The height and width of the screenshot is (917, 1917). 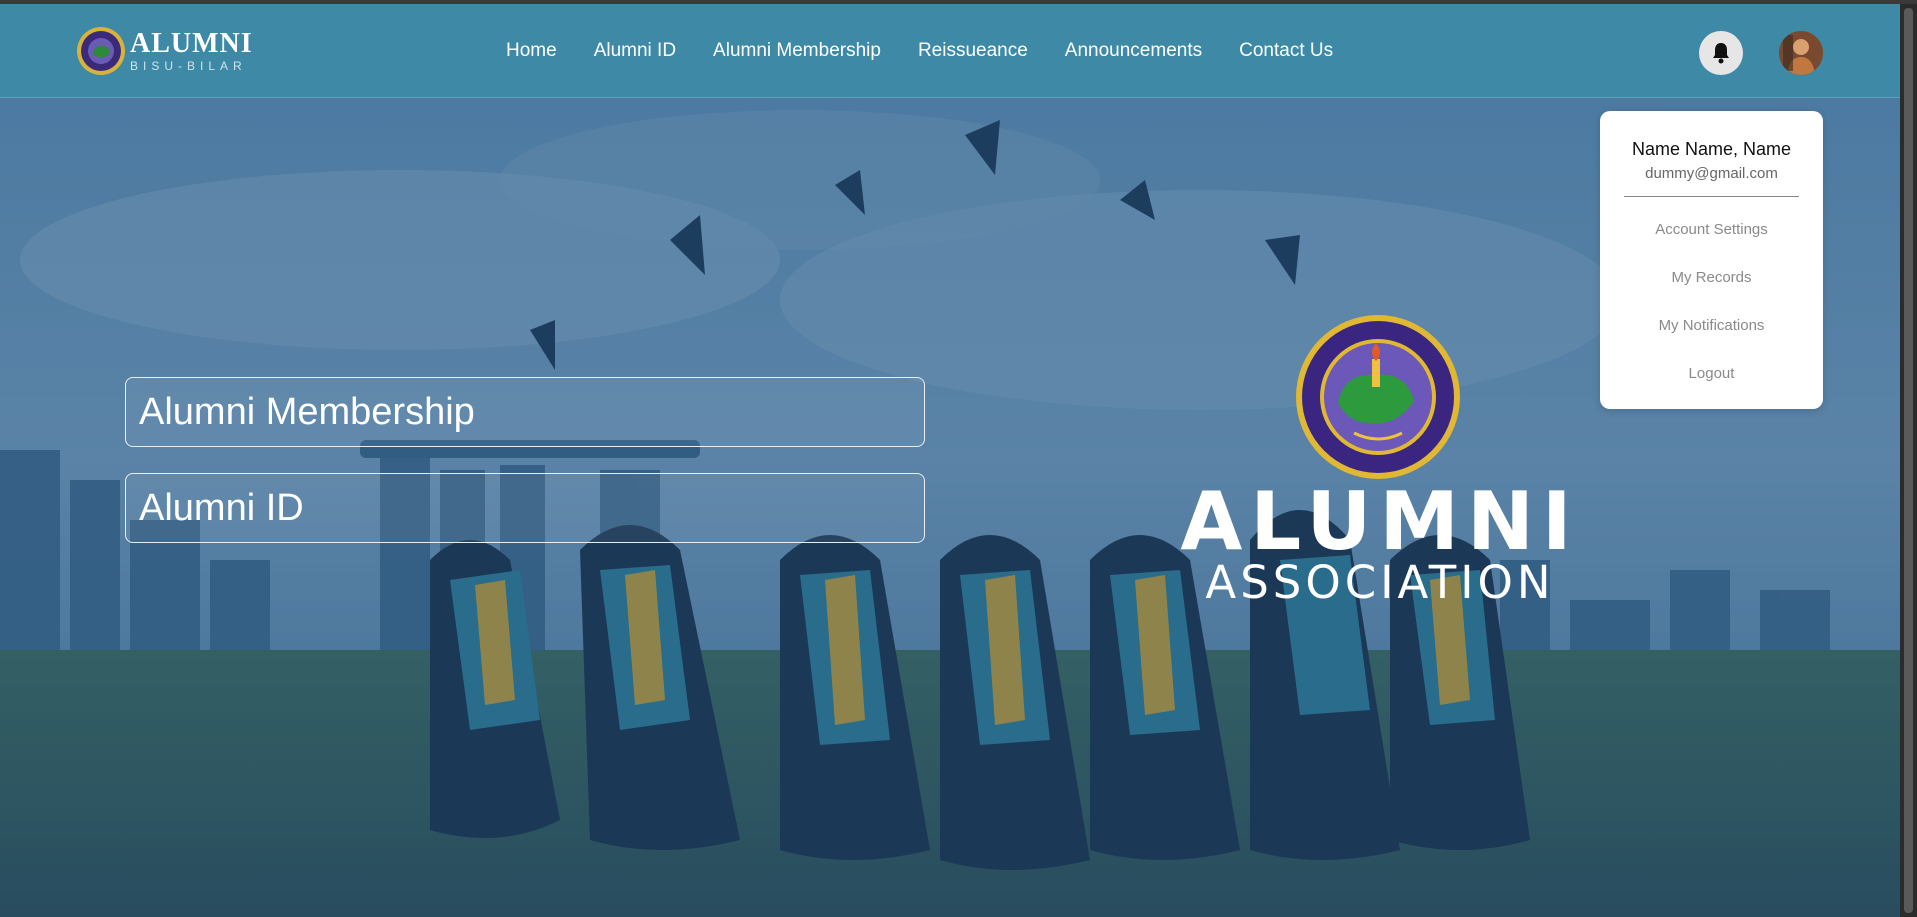 I want to click on dropdown-divider, so click(x=1711, y=196).